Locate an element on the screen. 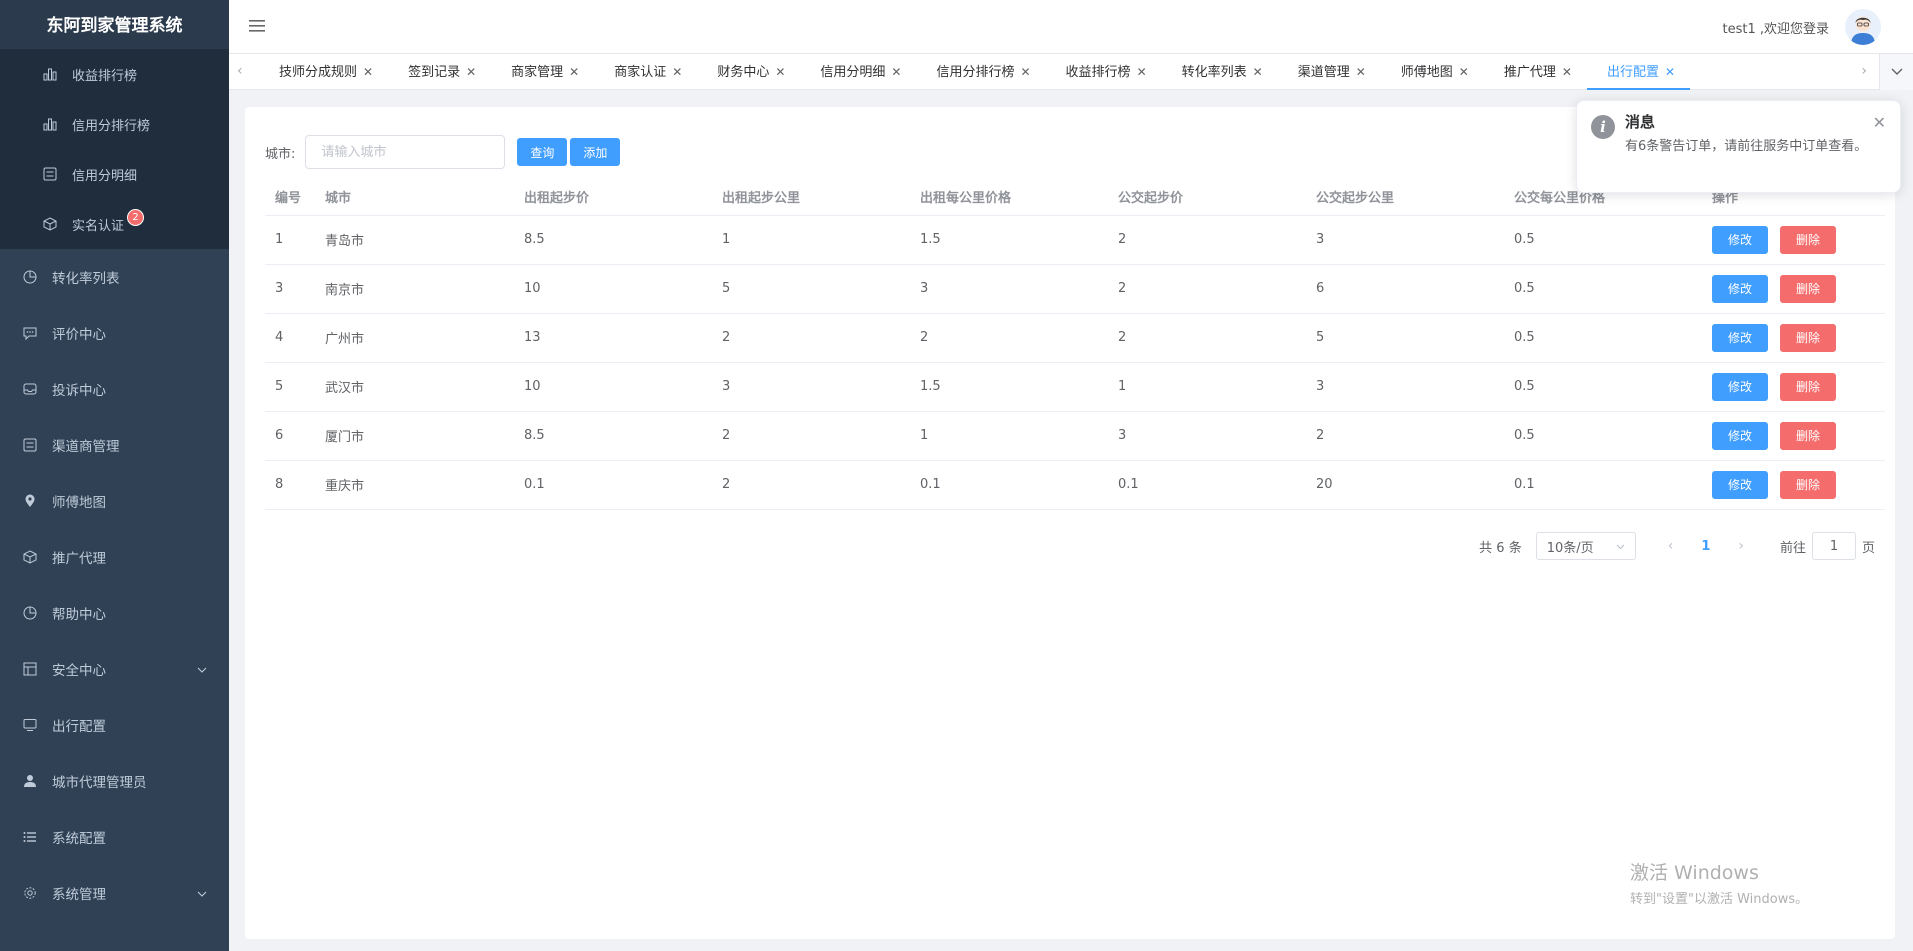  hamburger-icon is located at coordinates (257, 27).